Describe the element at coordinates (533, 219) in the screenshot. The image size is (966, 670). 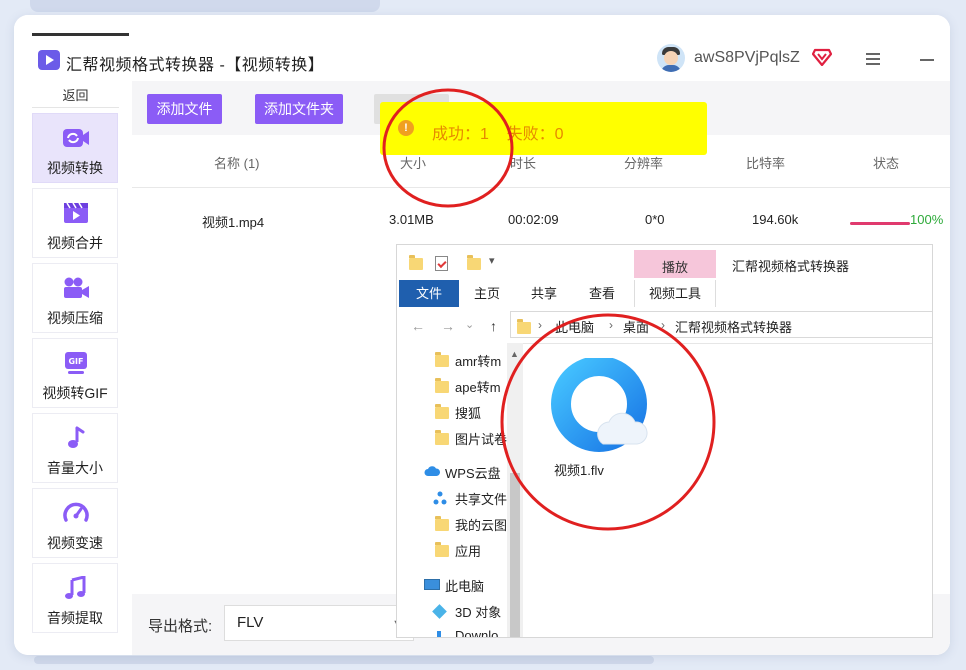
I see `file-duration: 00:02:09` at that location.